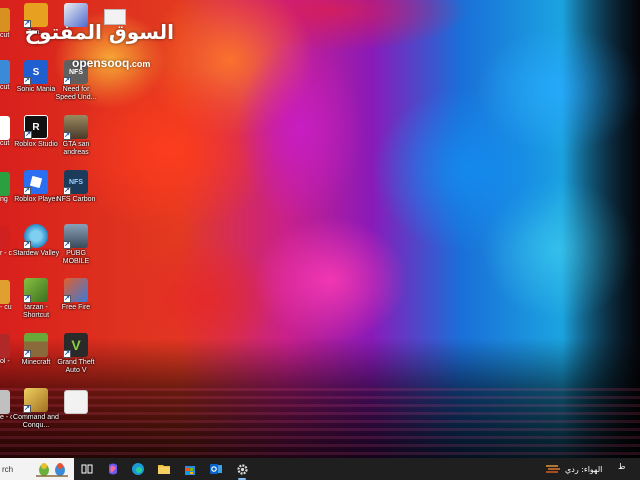 The height and width of the screenshot is (480, 640). Describe the element at coordinates (621, 466) in the screenshot. I see `tray-clipped-item: ط` at that location.